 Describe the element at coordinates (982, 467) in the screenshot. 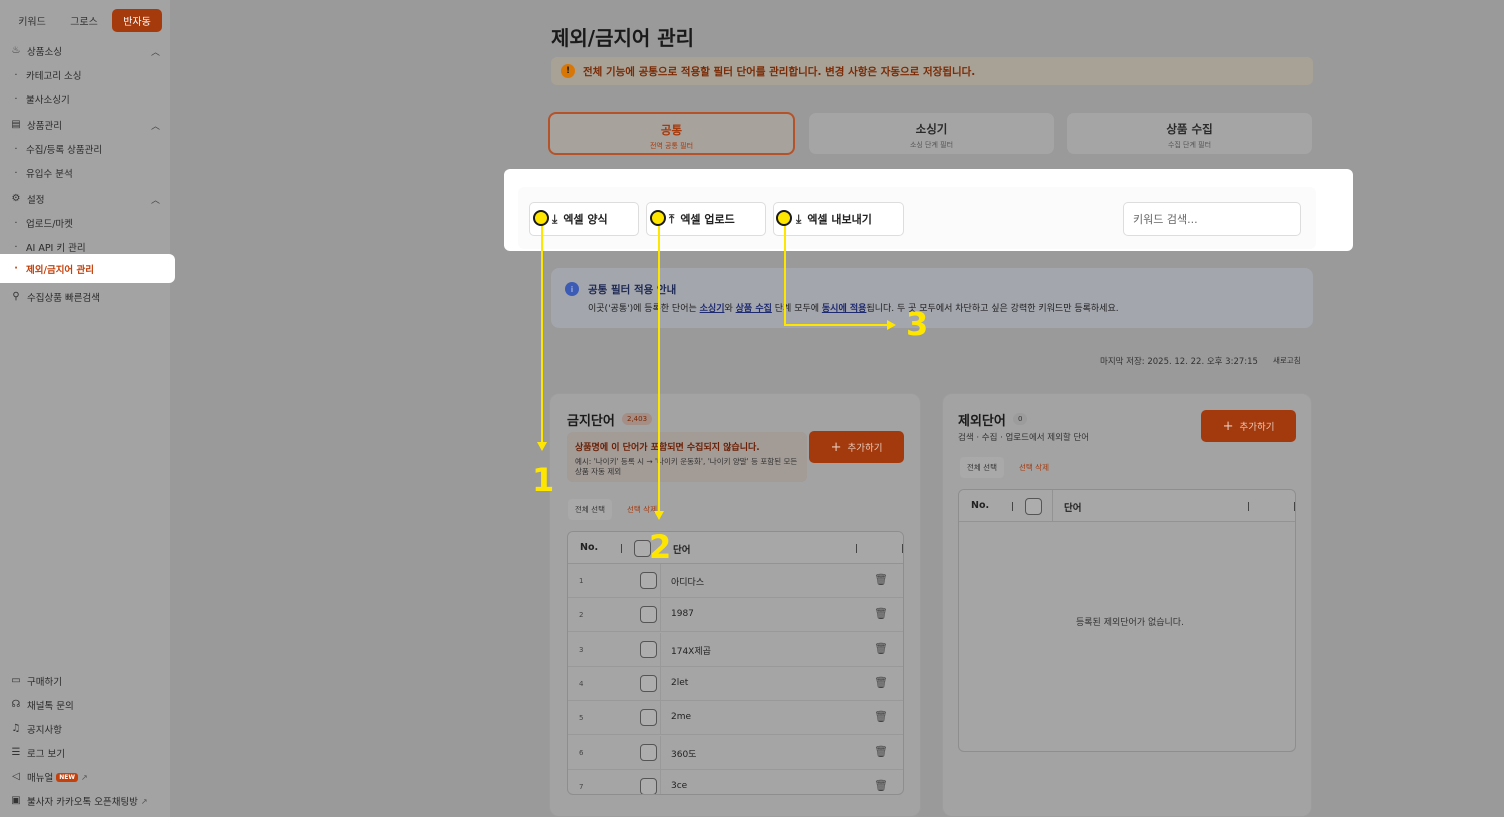

I see `excluded-select-all-button: 전체 선택` at that location.